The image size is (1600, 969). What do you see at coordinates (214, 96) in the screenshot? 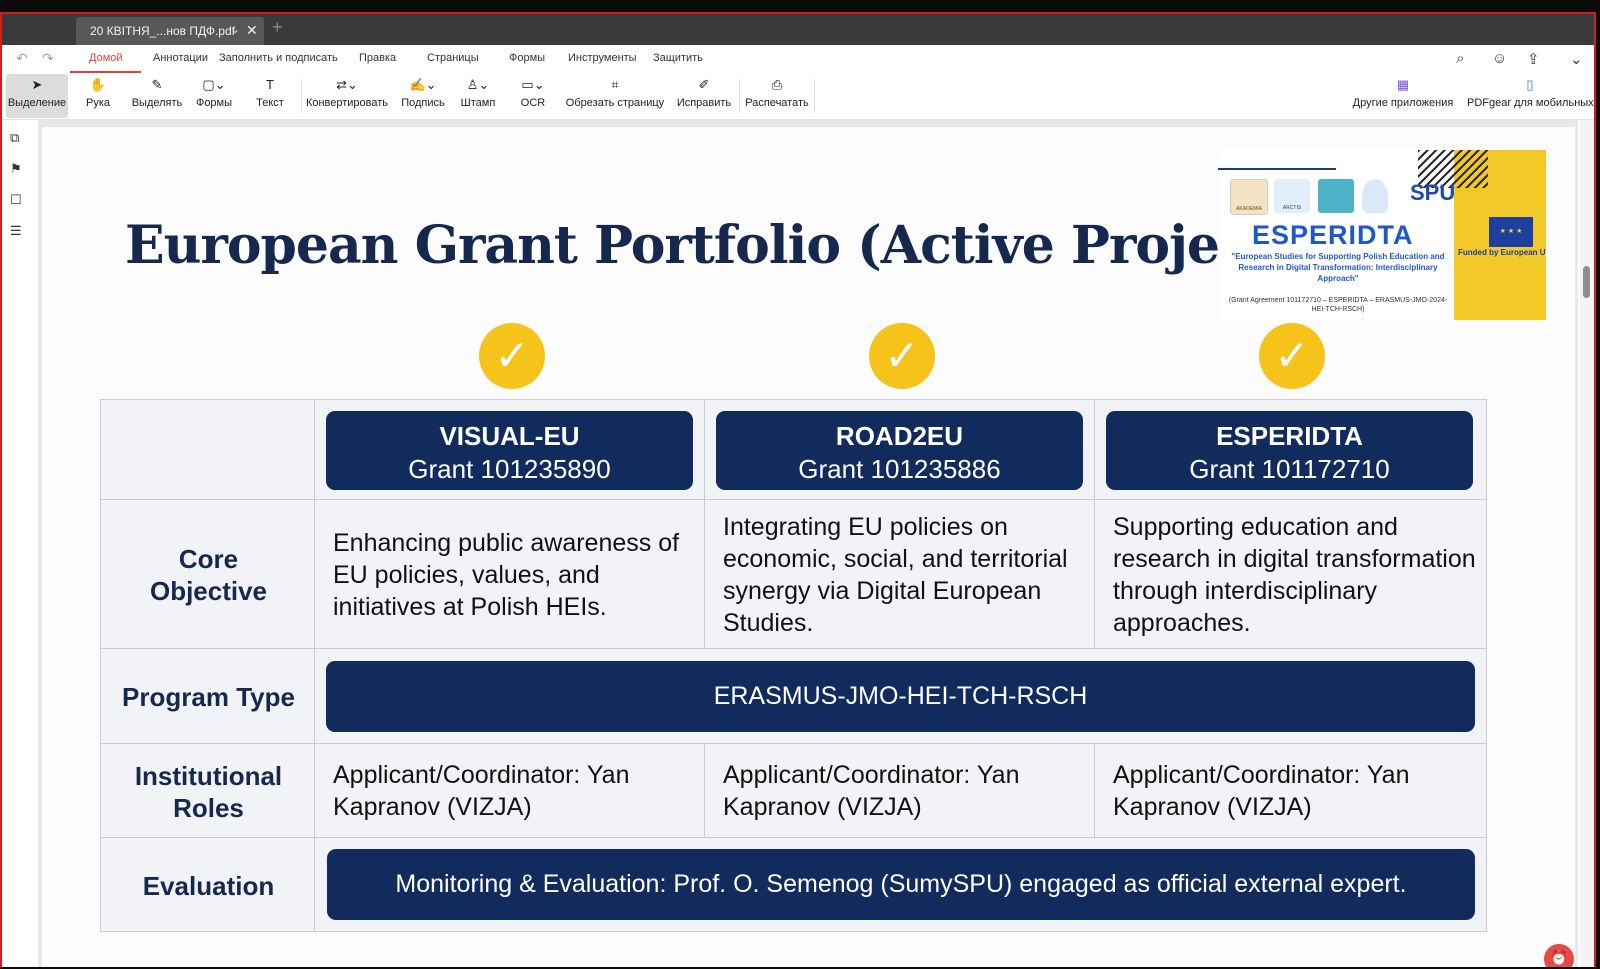
I see `tool-shapes: ▢⌄ Формы` at bounding box center [214, 96].